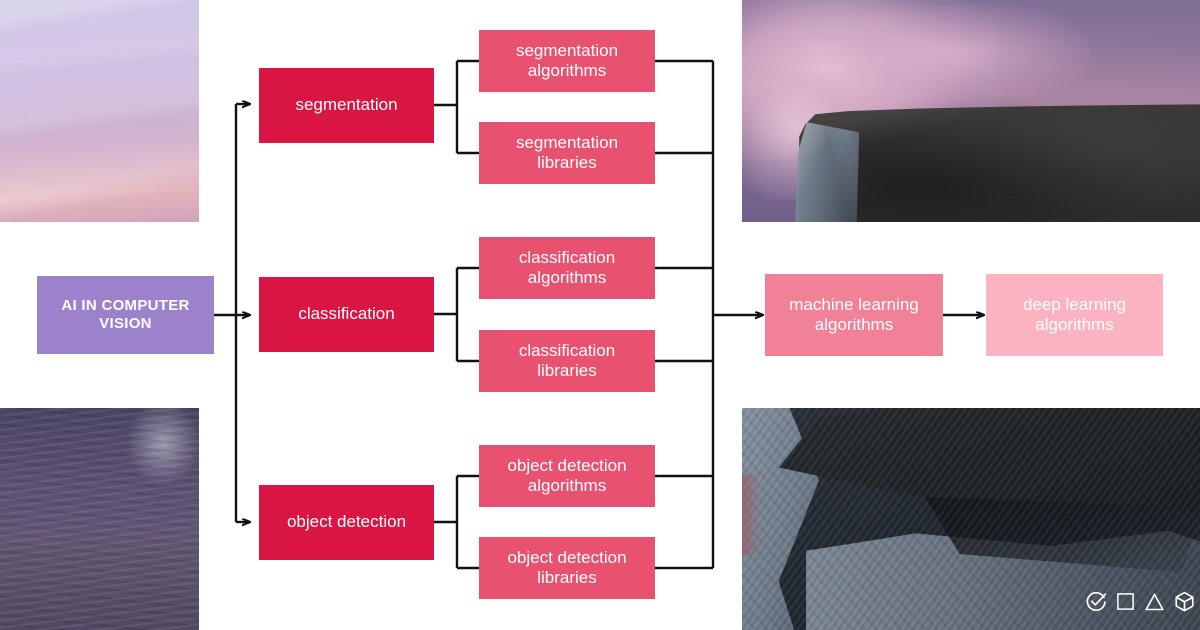 The image size is (1200, 630). Describe the element at coordinates (1184, 601) in the screenshot. I see `cube-icon` at that location.